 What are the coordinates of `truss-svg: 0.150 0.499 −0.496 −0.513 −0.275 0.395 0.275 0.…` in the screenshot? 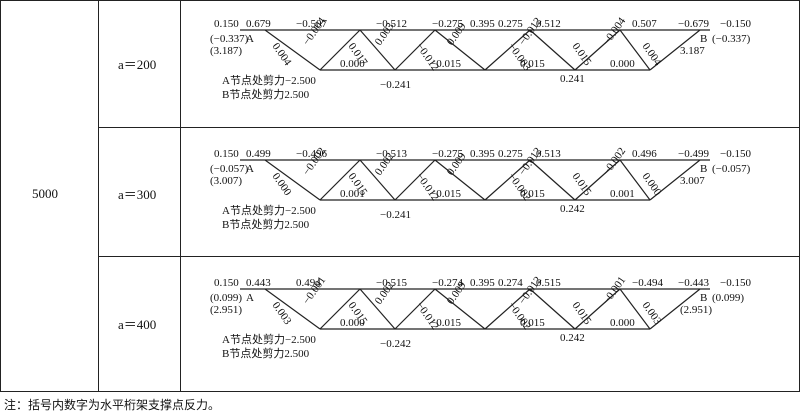 It's located at (480, 188).